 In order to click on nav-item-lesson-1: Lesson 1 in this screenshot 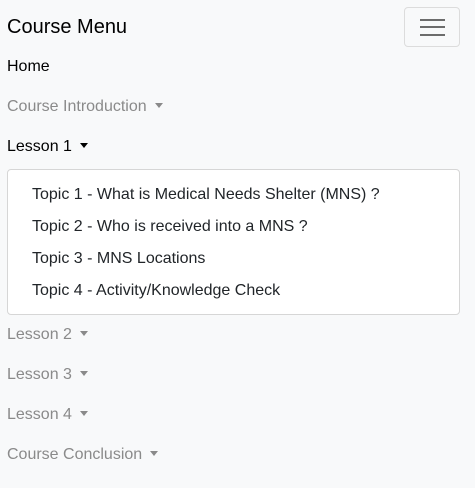, I will do `click(47, 147)`.